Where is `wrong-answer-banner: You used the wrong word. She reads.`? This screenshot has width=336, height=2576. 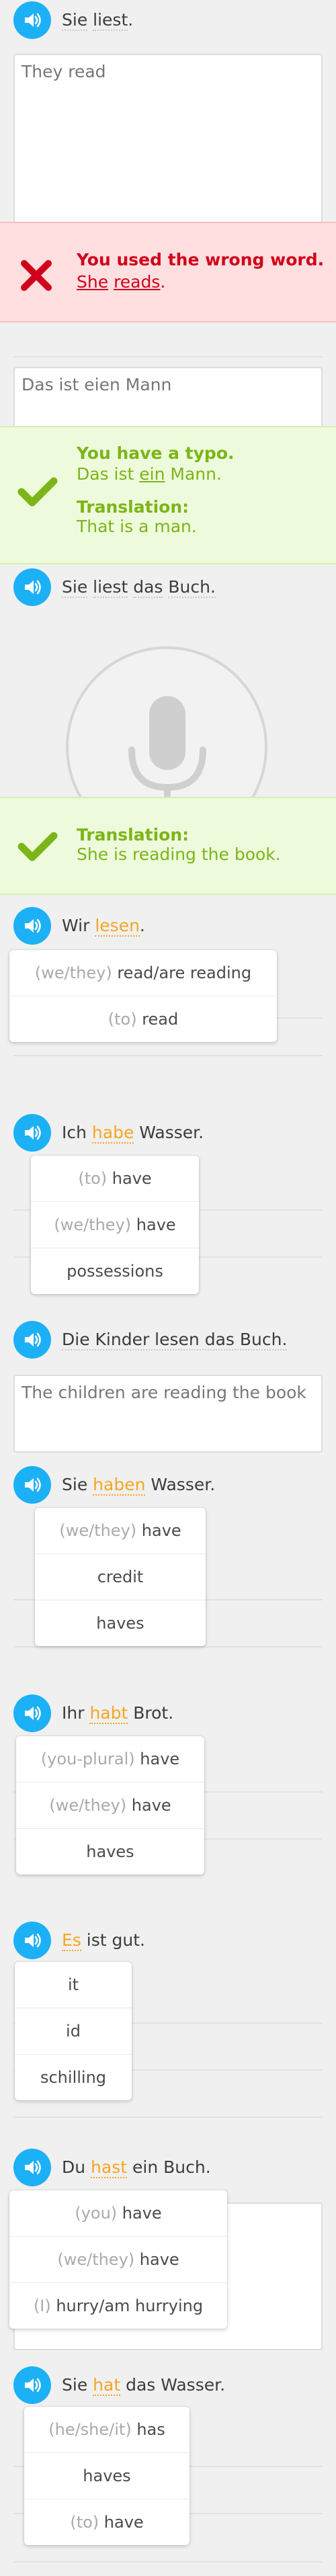
wrong-answer-banner: You used the wrong word. She reads. is located at coordinates (168, 272).